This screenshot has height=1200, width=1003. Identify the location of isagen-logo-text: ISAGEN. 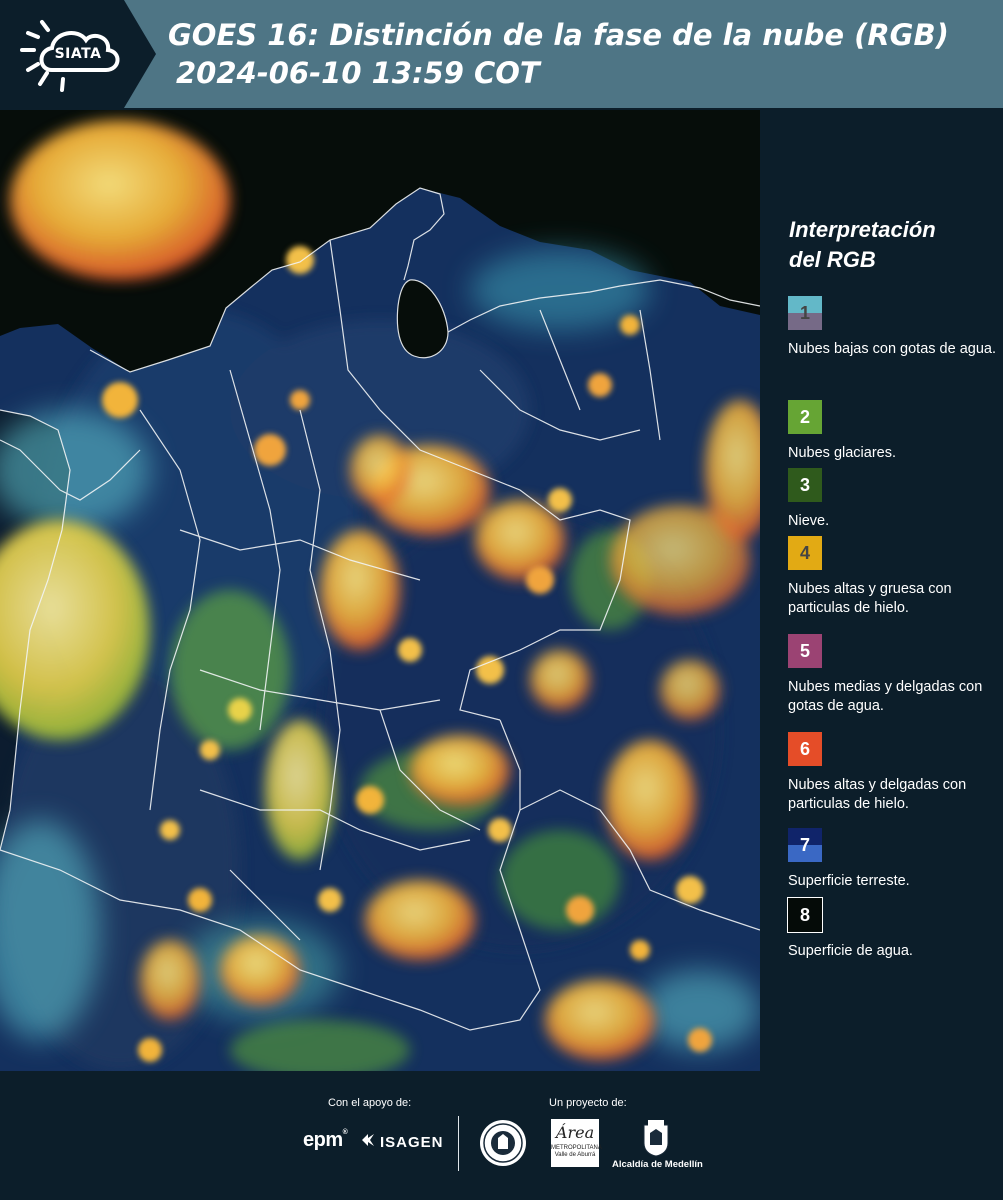
(412, 1142).